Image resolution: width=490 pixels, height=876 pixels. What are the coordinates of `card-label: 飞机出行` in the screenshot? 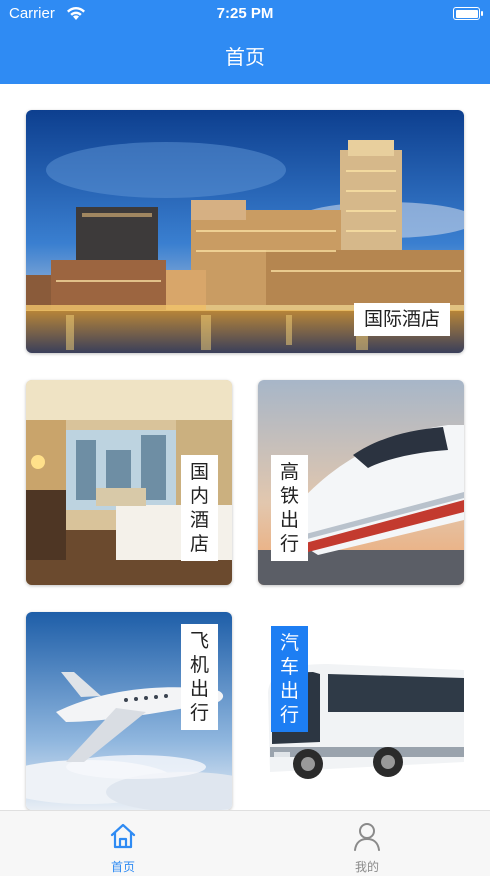 It's located at (199, 677).